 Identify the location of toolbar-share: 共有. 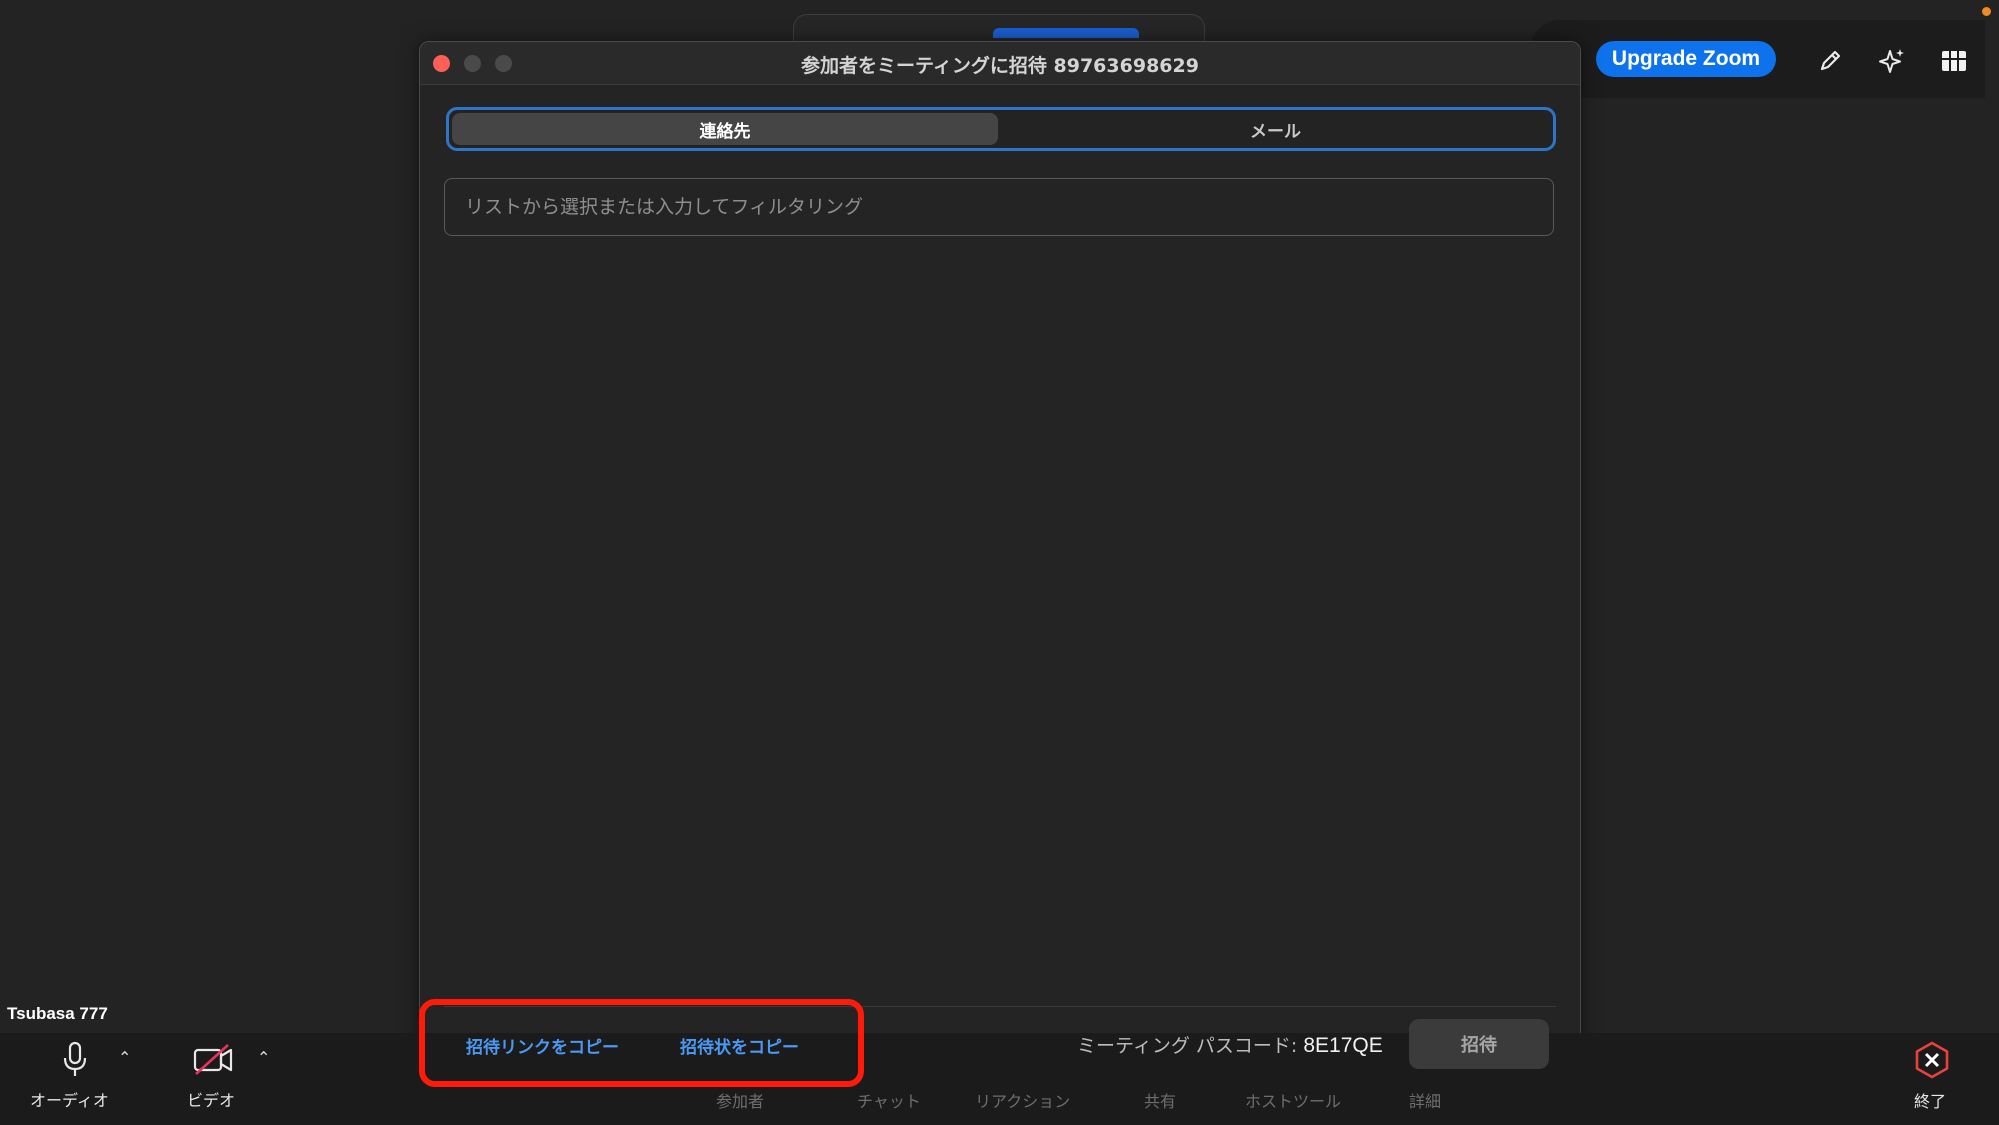
(1160, 1100).